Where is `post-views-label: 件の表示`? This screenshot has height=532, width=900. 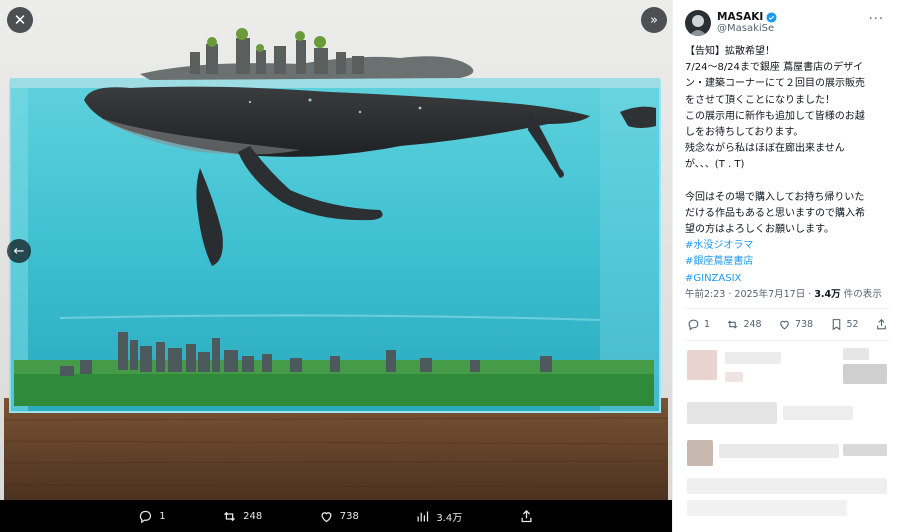 post-views-label: 件の表示 is located at coordinates (862, 294).